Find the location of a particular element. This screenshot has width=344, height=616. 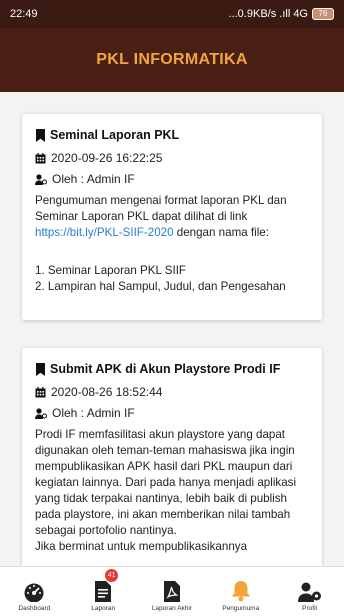

nav-pengumuman: Pengumuma is located at coordinates (240, 591).